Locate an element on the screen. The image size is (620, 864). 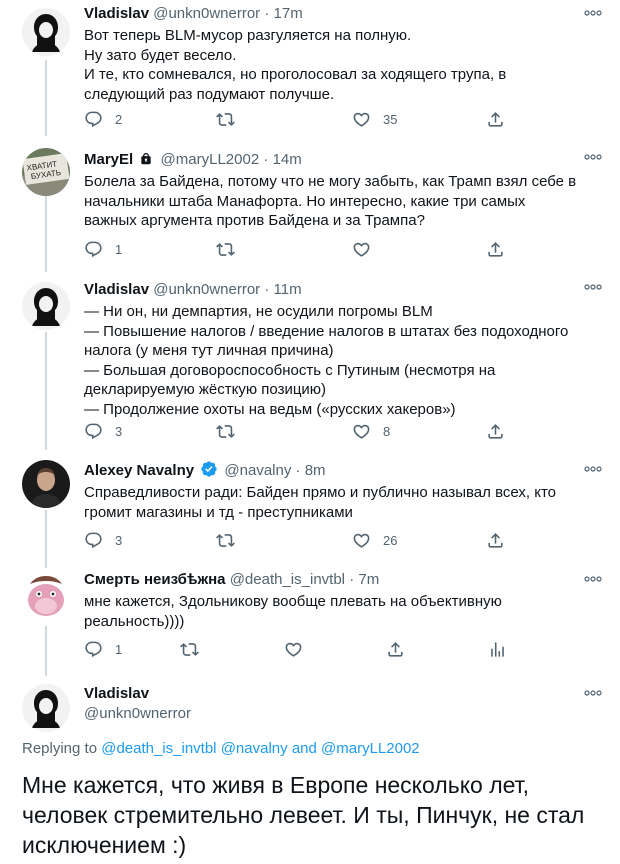
like-button: 35 is located at coordinates (374, 119).